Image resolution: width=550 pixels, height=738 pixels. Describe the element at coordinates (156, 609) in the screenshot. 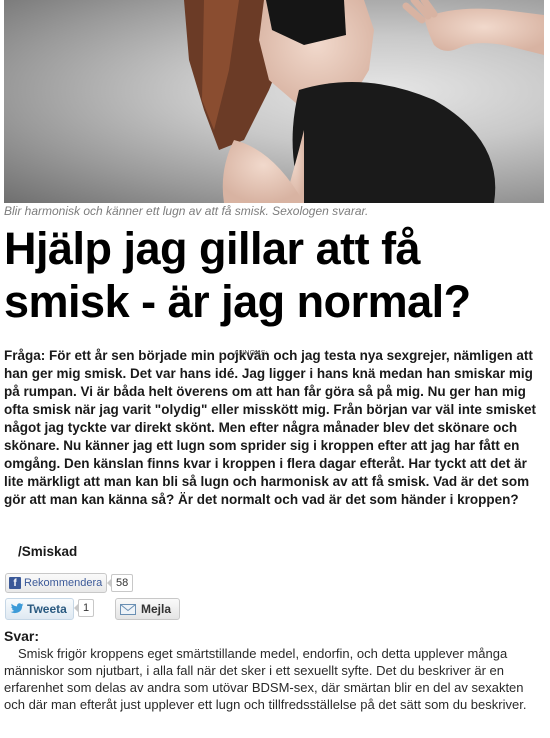

I see `email-share-label: Mejla` at that location.